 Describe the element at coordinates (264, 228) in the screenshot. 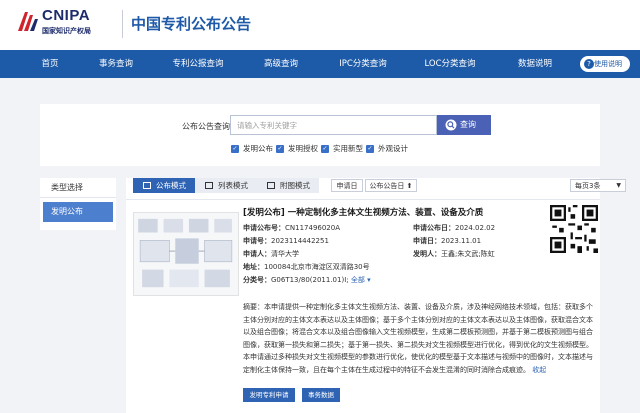

I see `field-label: 申请公布号：` at that location.